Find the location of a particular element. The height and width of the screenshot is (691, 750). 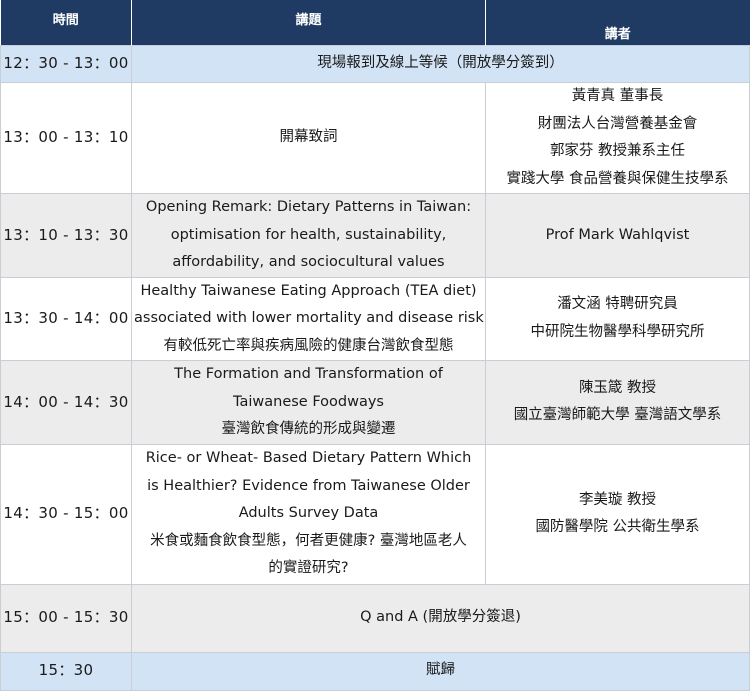

topic-line: 的實證研究? is located at coordinates (308, 568).